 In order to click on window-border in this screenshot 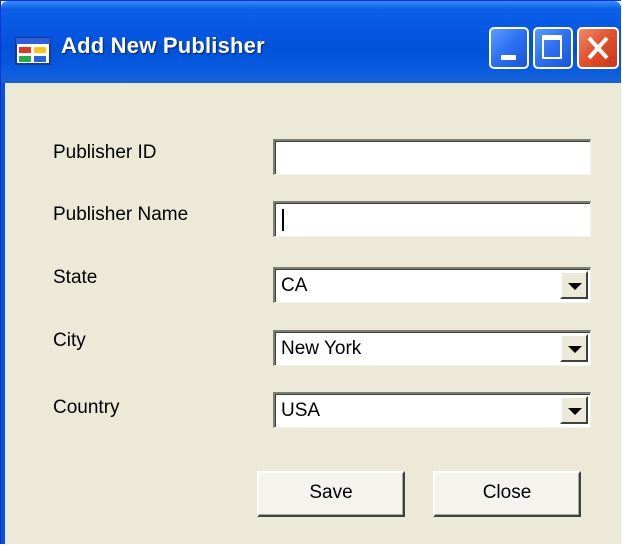, I will do `click(3, 313)`.